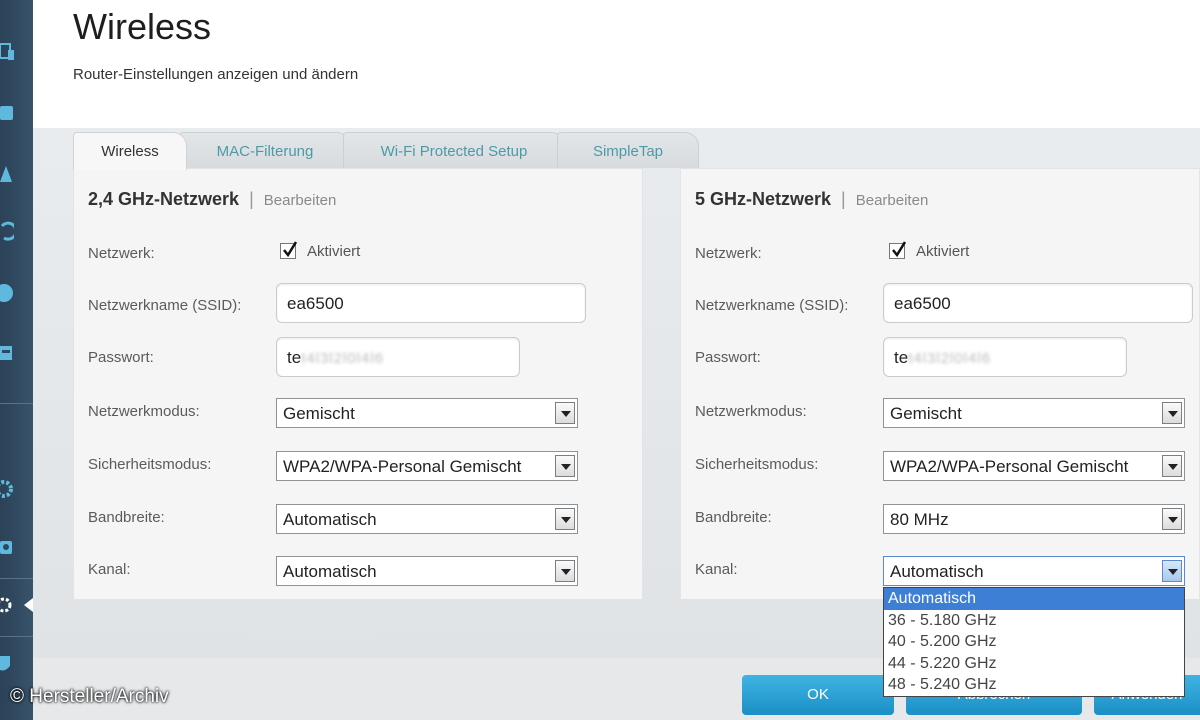 The image size is (1200, 720). What do you see at coordinates (1034, 621) in the screenshot?
I see `channel-option: 36 - 5.180 GHz` at bounding box center [1034, 621].